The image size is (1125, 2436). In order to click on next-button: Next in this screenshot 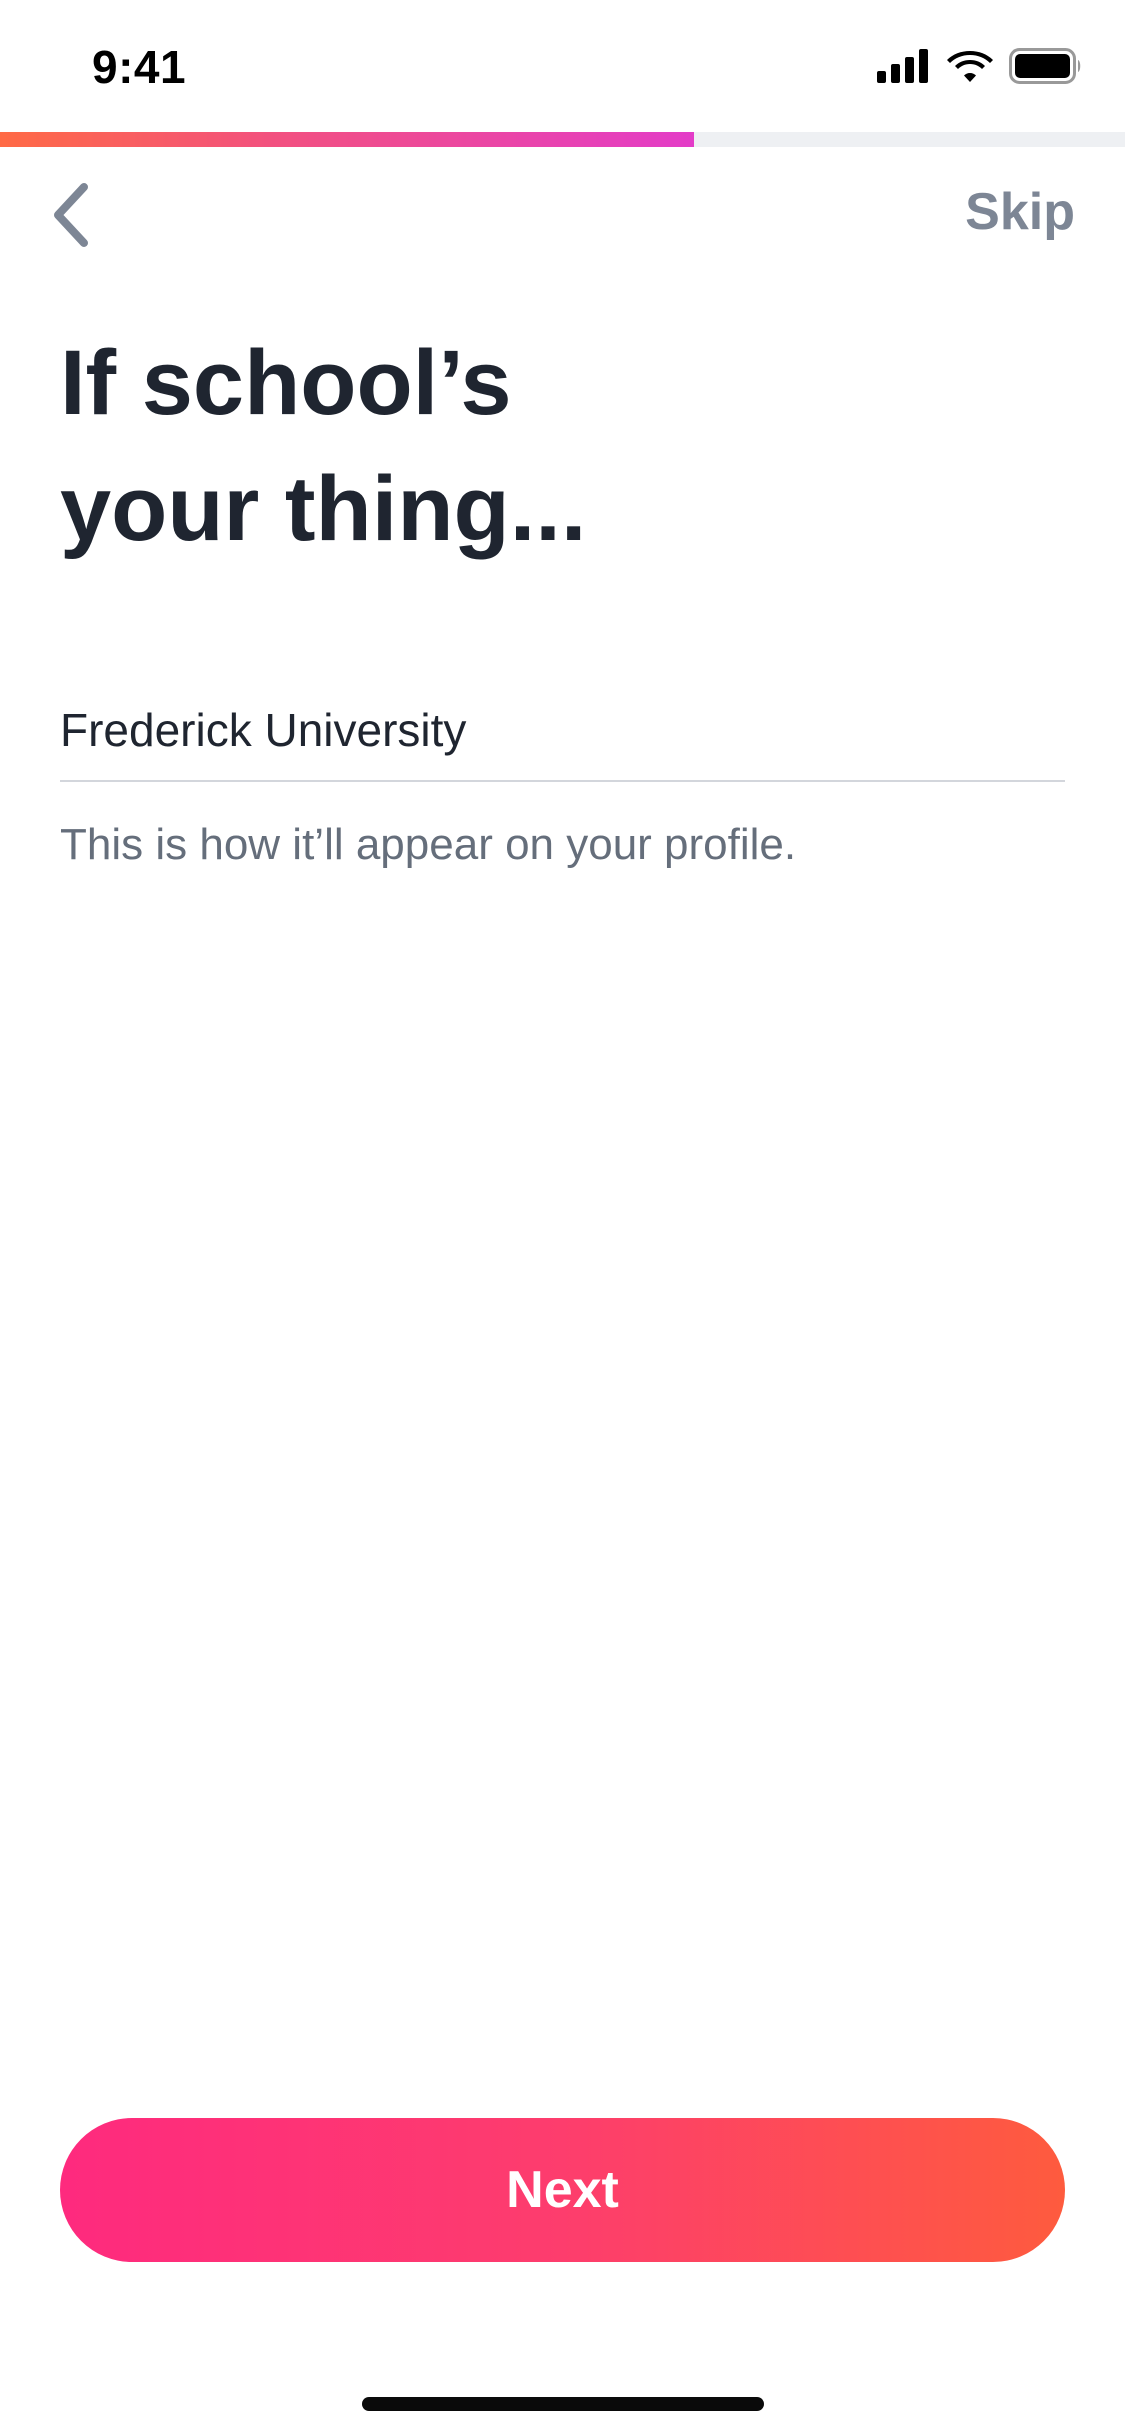, I will do `click(562, 2190)`.